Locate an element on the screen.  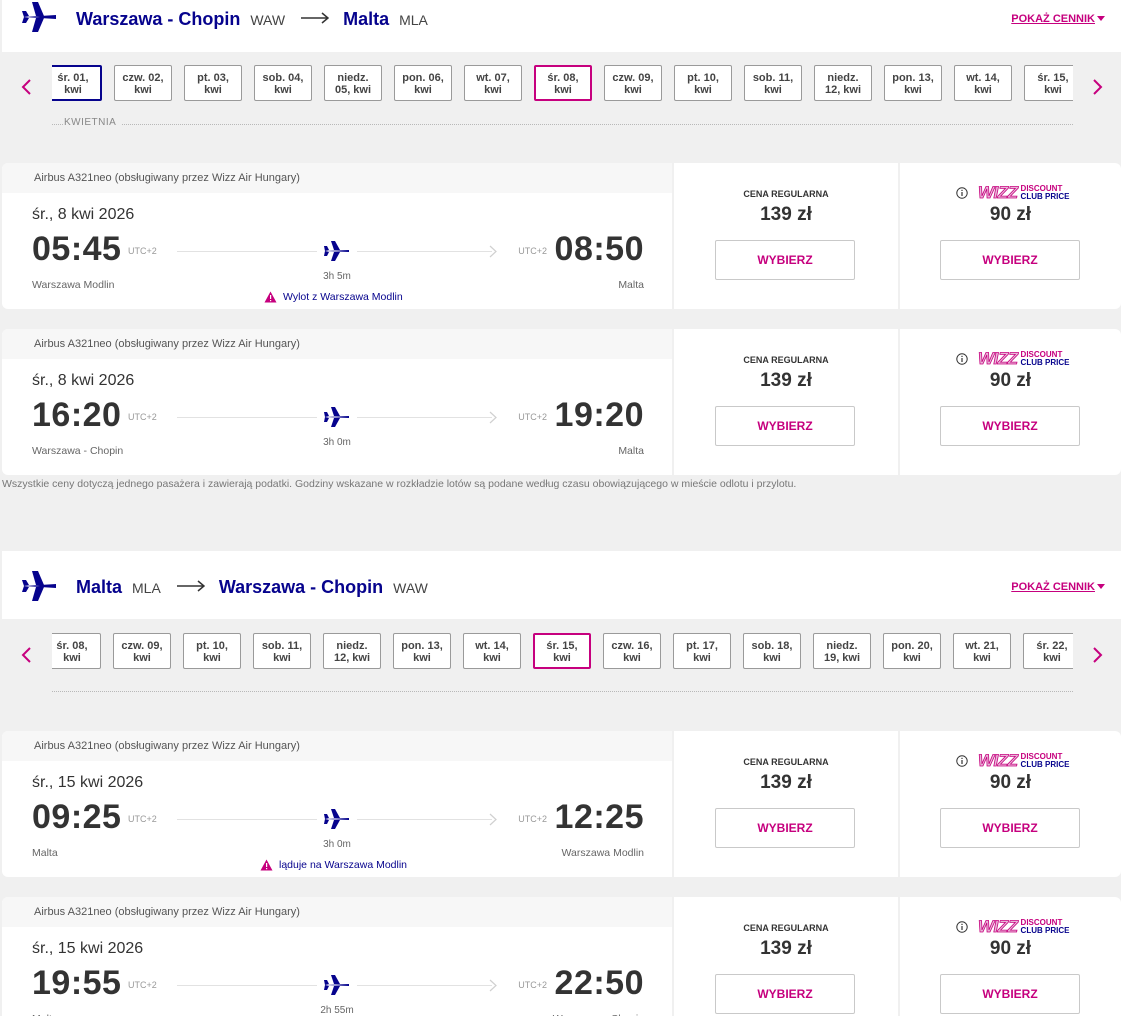
date-chip-line1: sob. 04, is located at coordinates (283, 78).